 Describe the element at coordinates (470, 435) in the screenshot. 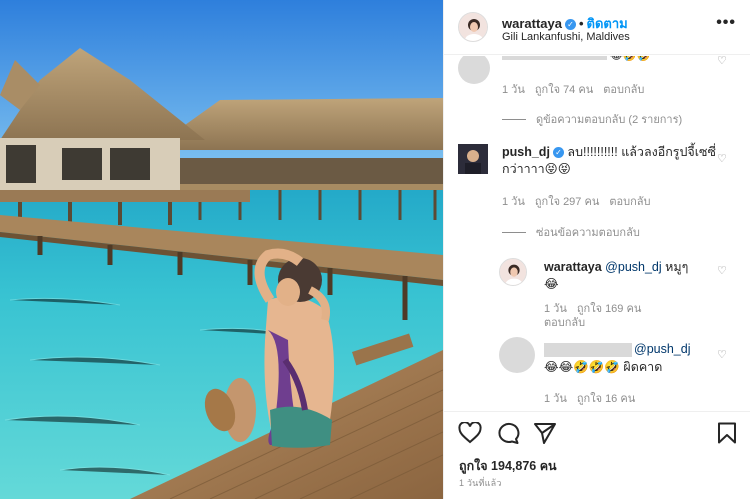

I see `heart-icon` at that location.